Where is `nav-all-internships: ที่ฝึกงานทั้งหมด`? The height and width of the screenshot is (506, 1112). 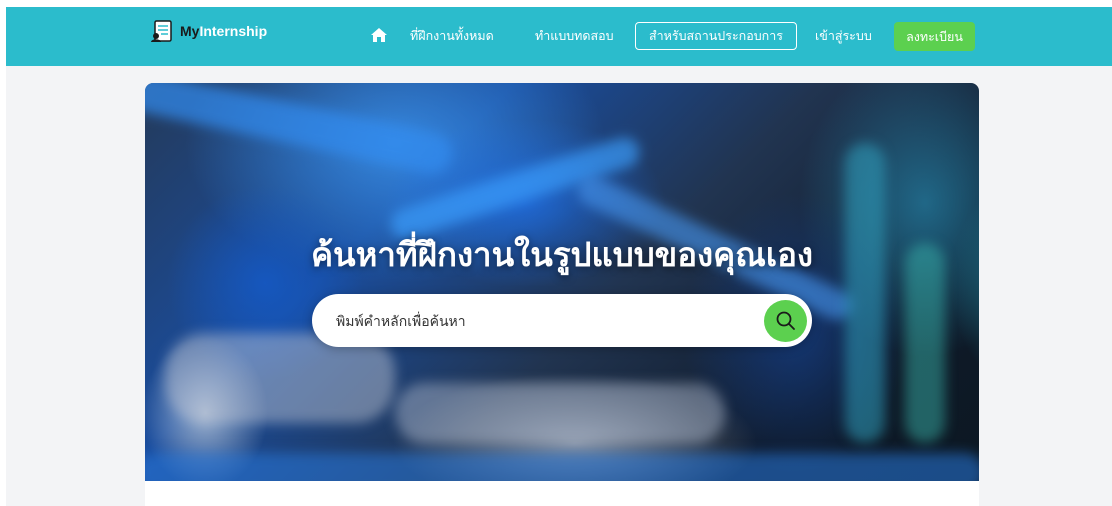
nav-all-internships: ที่ฝึกงานทั้งหมด is located at coordinates (452, 36).